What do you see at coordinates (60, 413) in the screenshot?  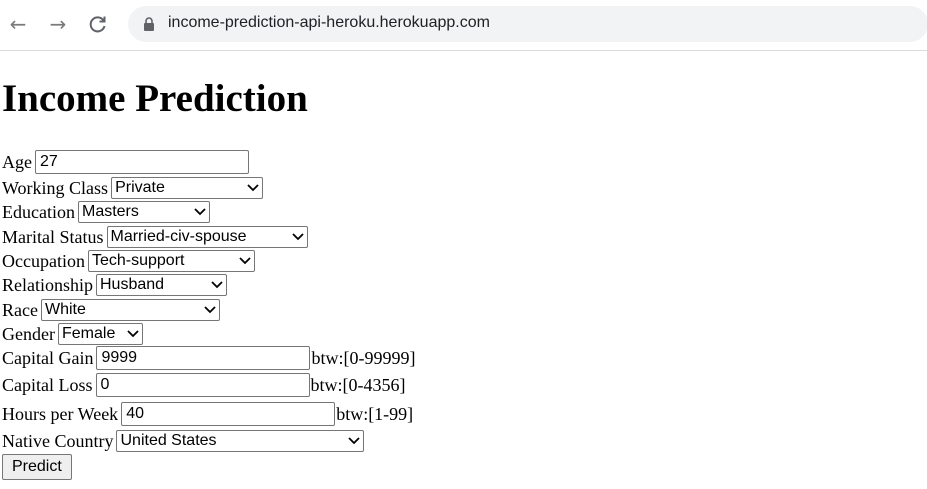 I see `hours-per-week-label: Hours per Week` at bounding box center [60, 413].